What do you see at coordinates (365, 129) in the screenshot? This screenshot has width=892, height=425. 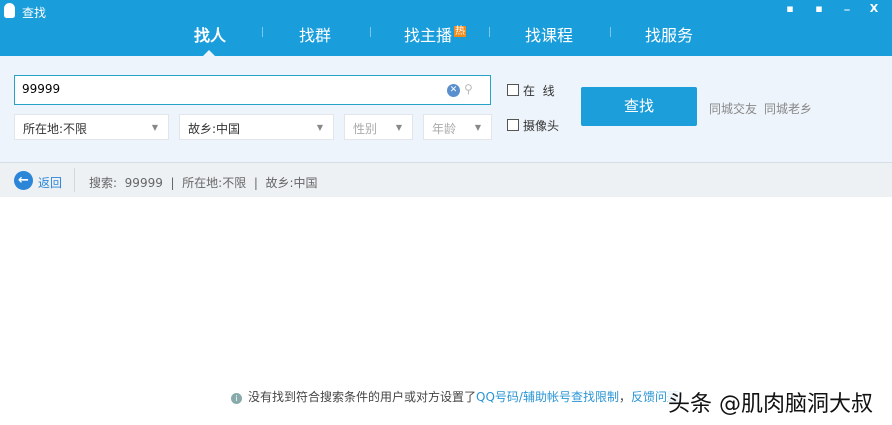 I see `dropdown-value: 性别` at bounding box center [365, 129].